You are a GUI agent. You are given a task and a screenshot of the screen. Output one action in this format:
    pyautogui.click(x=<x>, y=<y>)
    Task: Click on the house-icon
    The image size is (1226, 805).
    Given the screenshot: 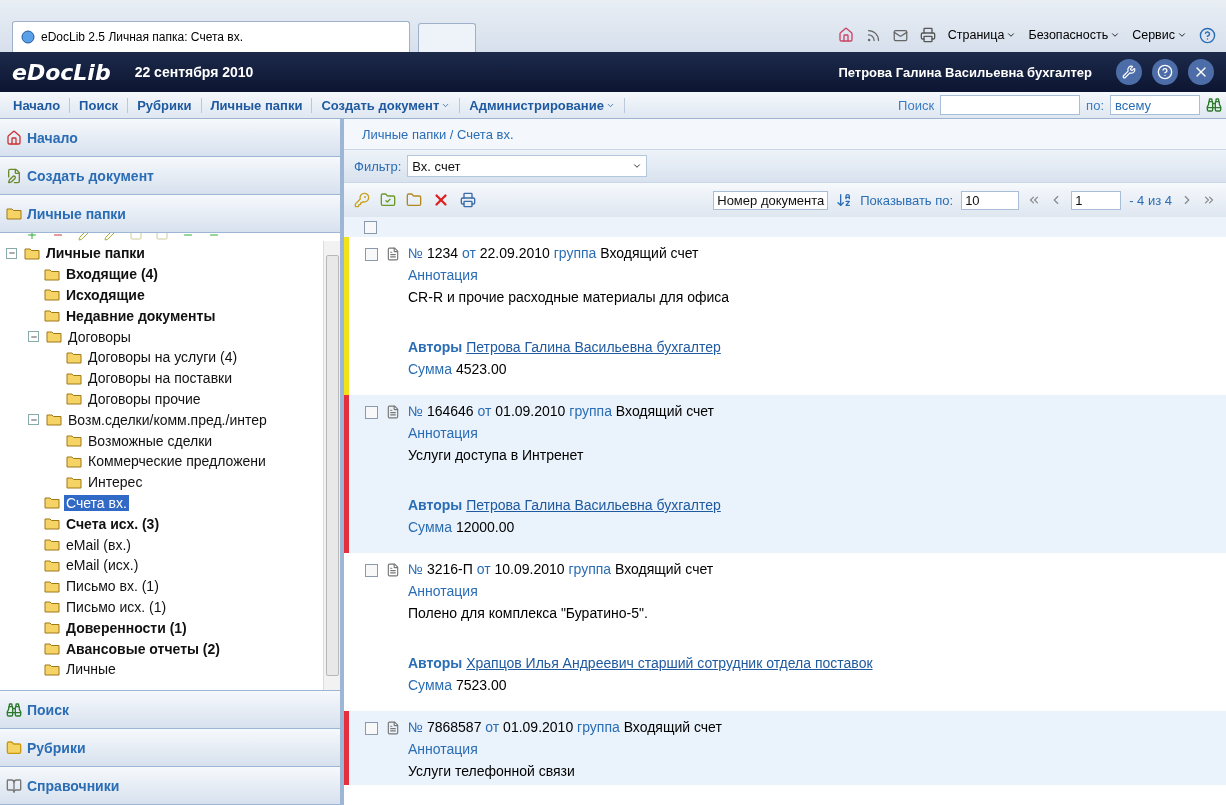 What is the action you would take?
    pyautogui.click(x=845, y=35)
    